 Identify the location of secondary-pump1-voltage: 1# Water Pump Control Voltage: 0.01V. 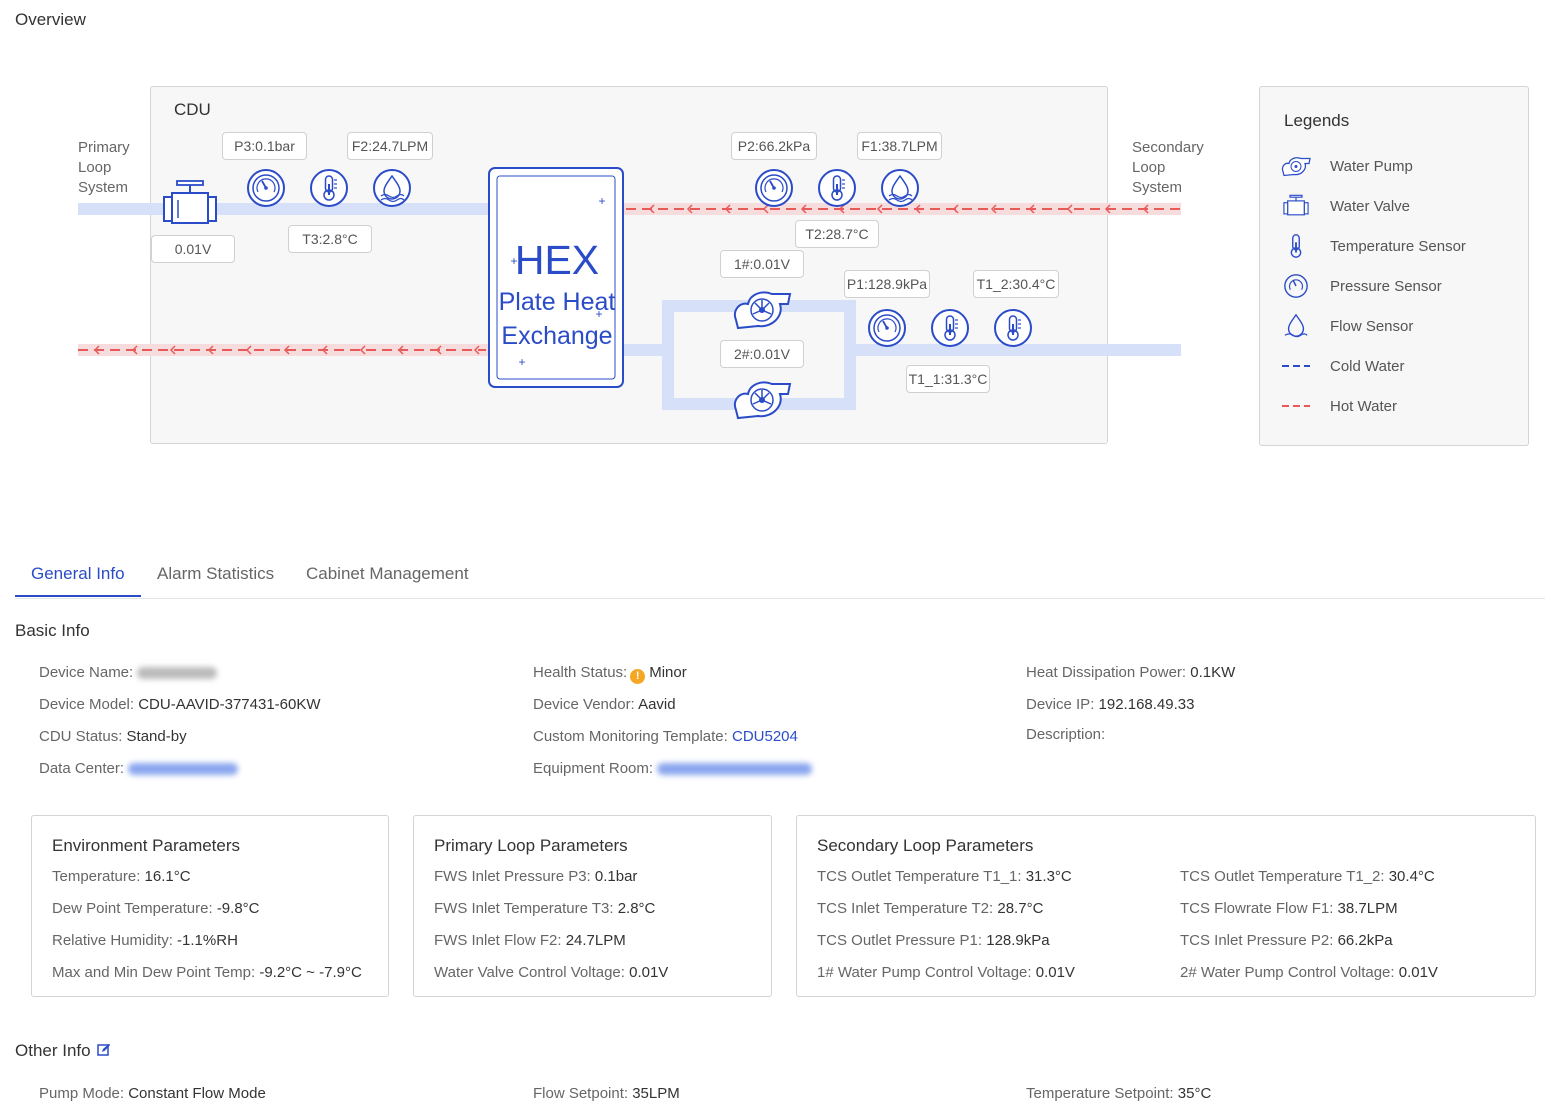
(946, 972).